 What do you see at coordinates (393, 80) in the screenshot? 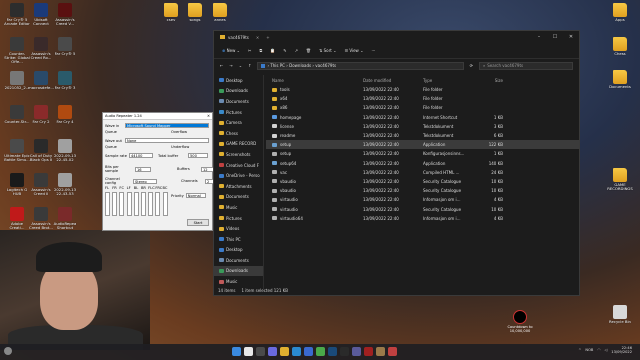
I see `column-date: Date modified` at bounding box center [393, 80].